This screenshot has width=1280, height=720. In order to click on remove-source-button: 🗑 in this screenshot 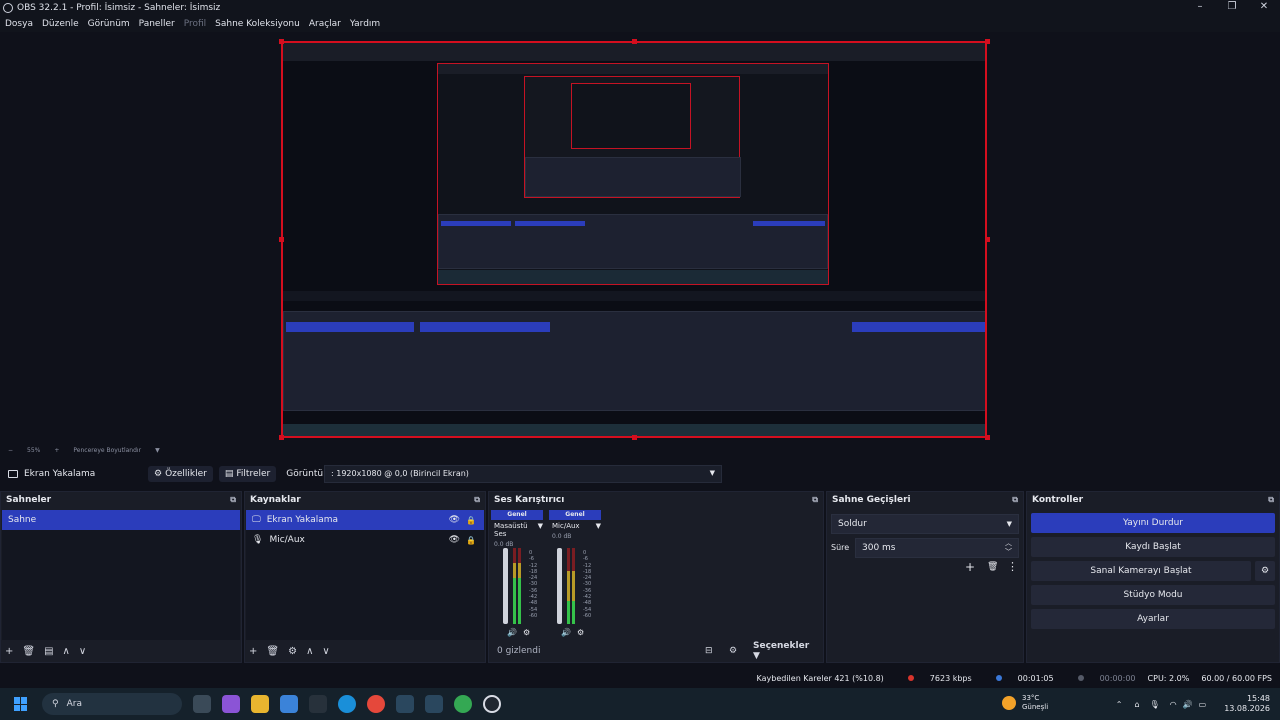, I will do `click(272, 651)`.